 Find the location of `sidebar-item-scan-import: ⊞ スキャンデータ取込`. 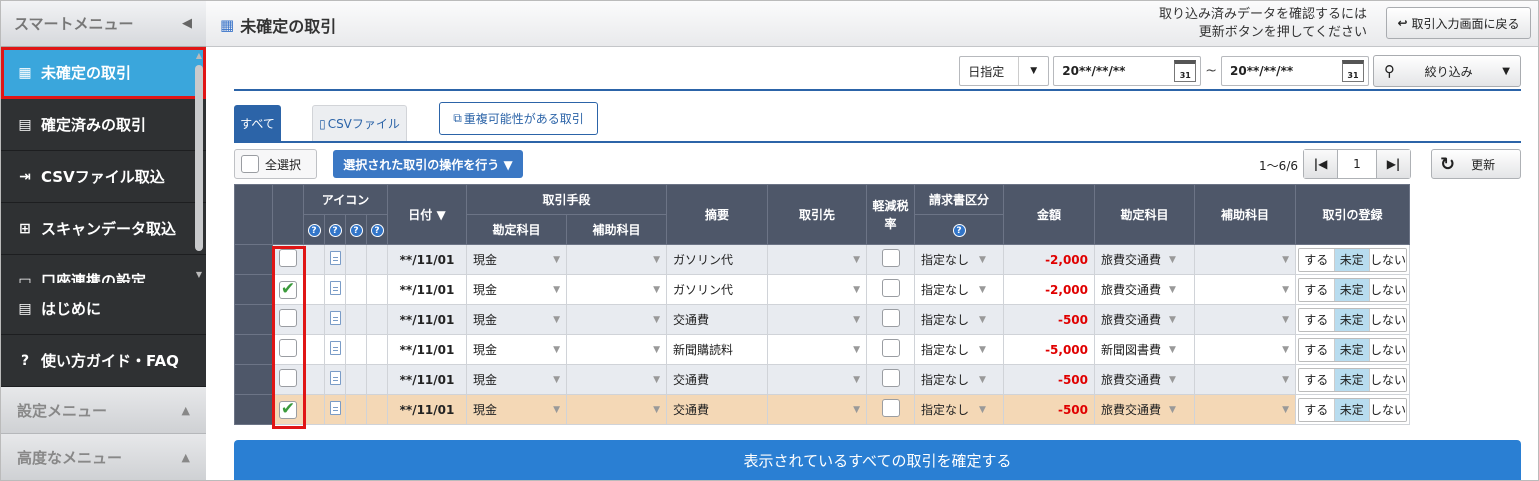

sidebar-item-scan-import: ⊞ スキャンデータ取込 is located at coordinates (103, 229).